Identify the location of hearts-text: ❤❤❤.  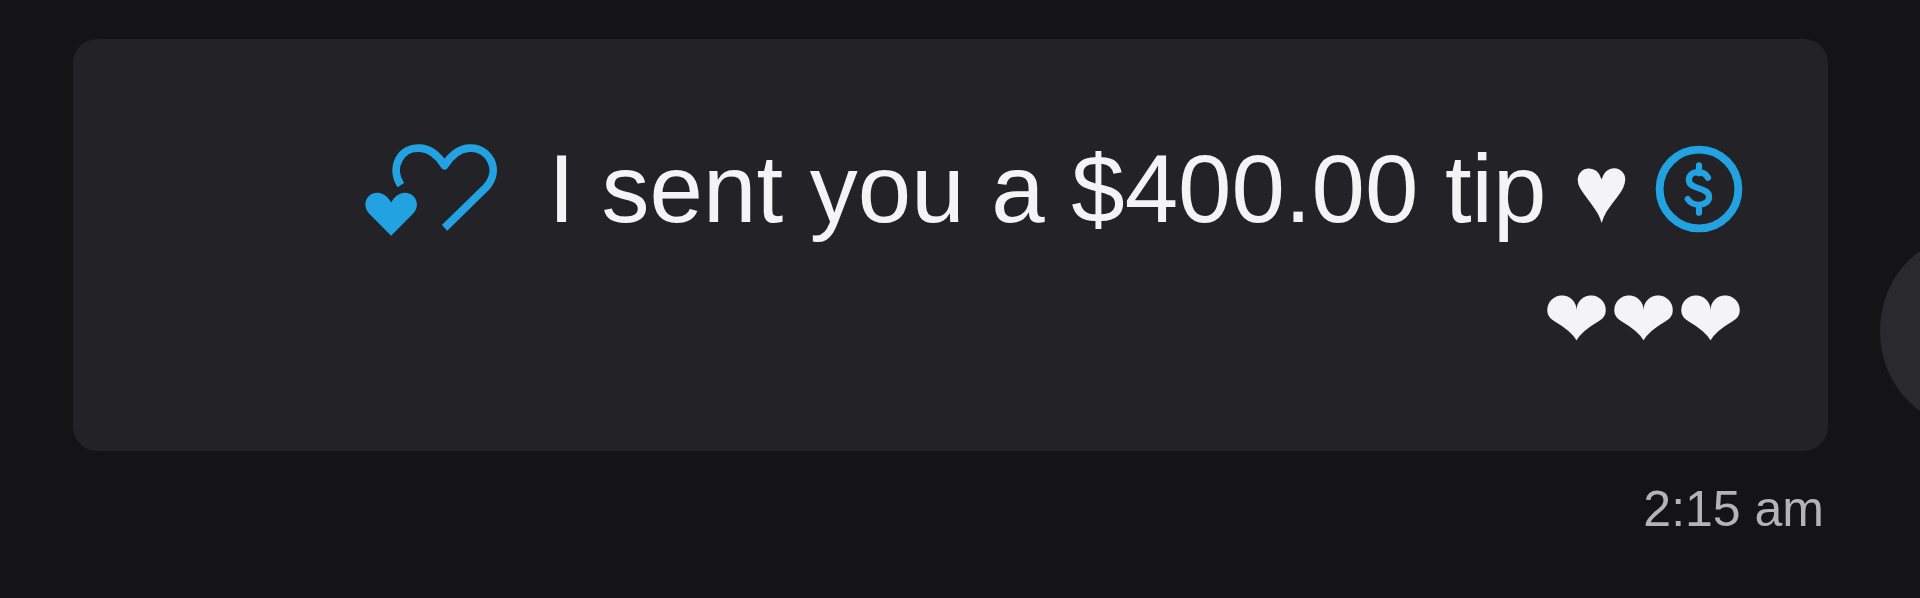
(1643, 320).